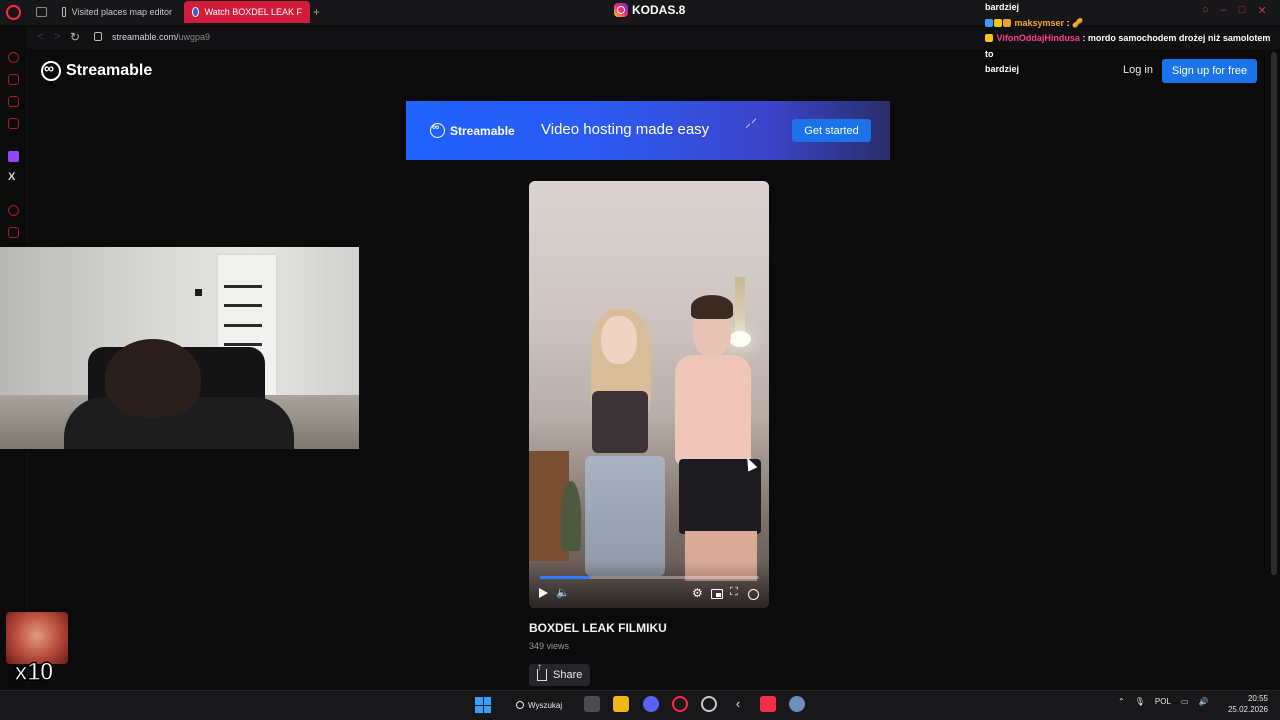  Describe the element at coordinates (482, 130) in the screenshot. I see `banner-brand: Streamable` at that location.